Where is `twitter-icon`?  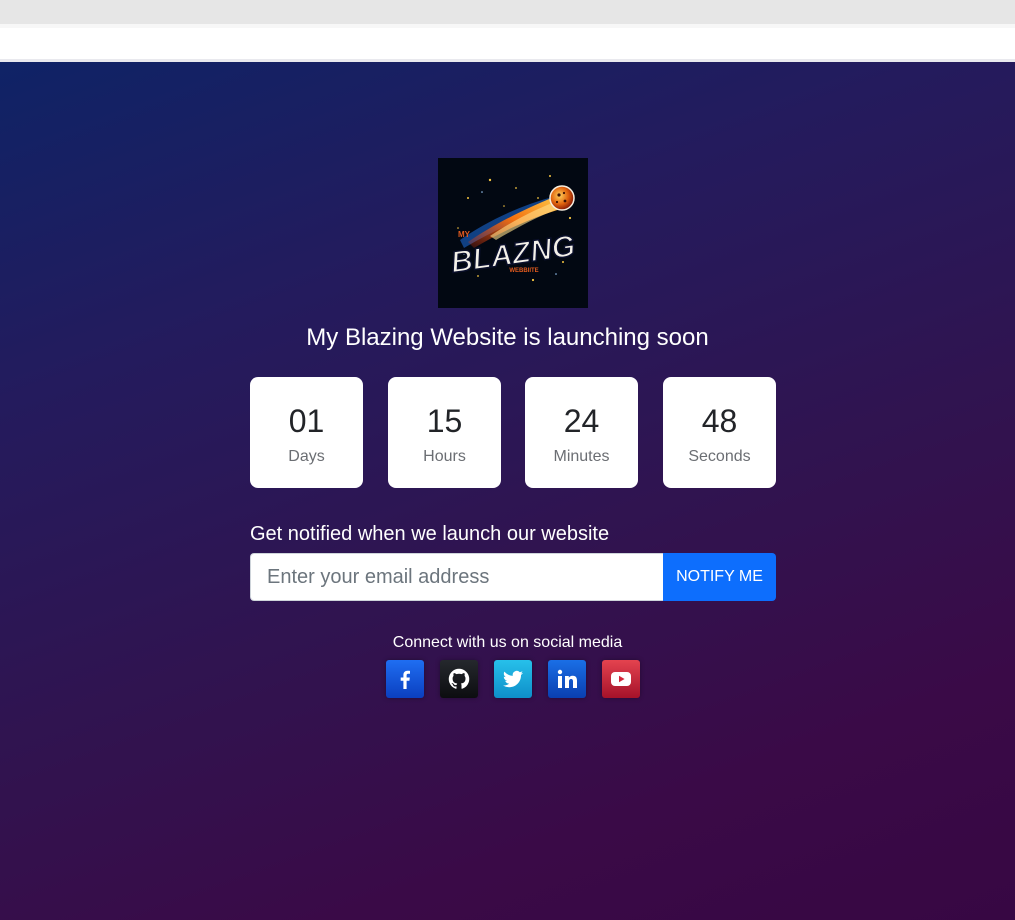
twitter-icon is located at coordinates (513, 679).